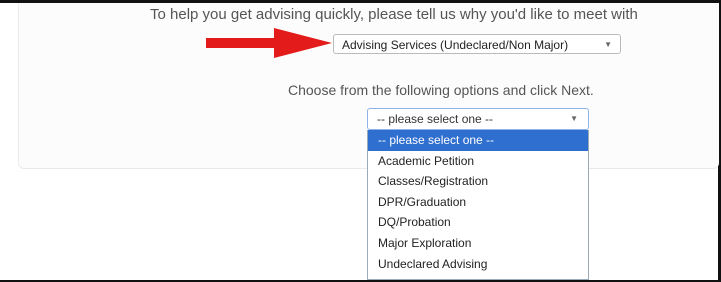 Image resolution: width=721 pixels, height=282 pixels. Describe the element at coordinates (455, 45) in the screenshot. I see `reason-select-value: Advising Services (Undeclared/Non Major)` at that location.